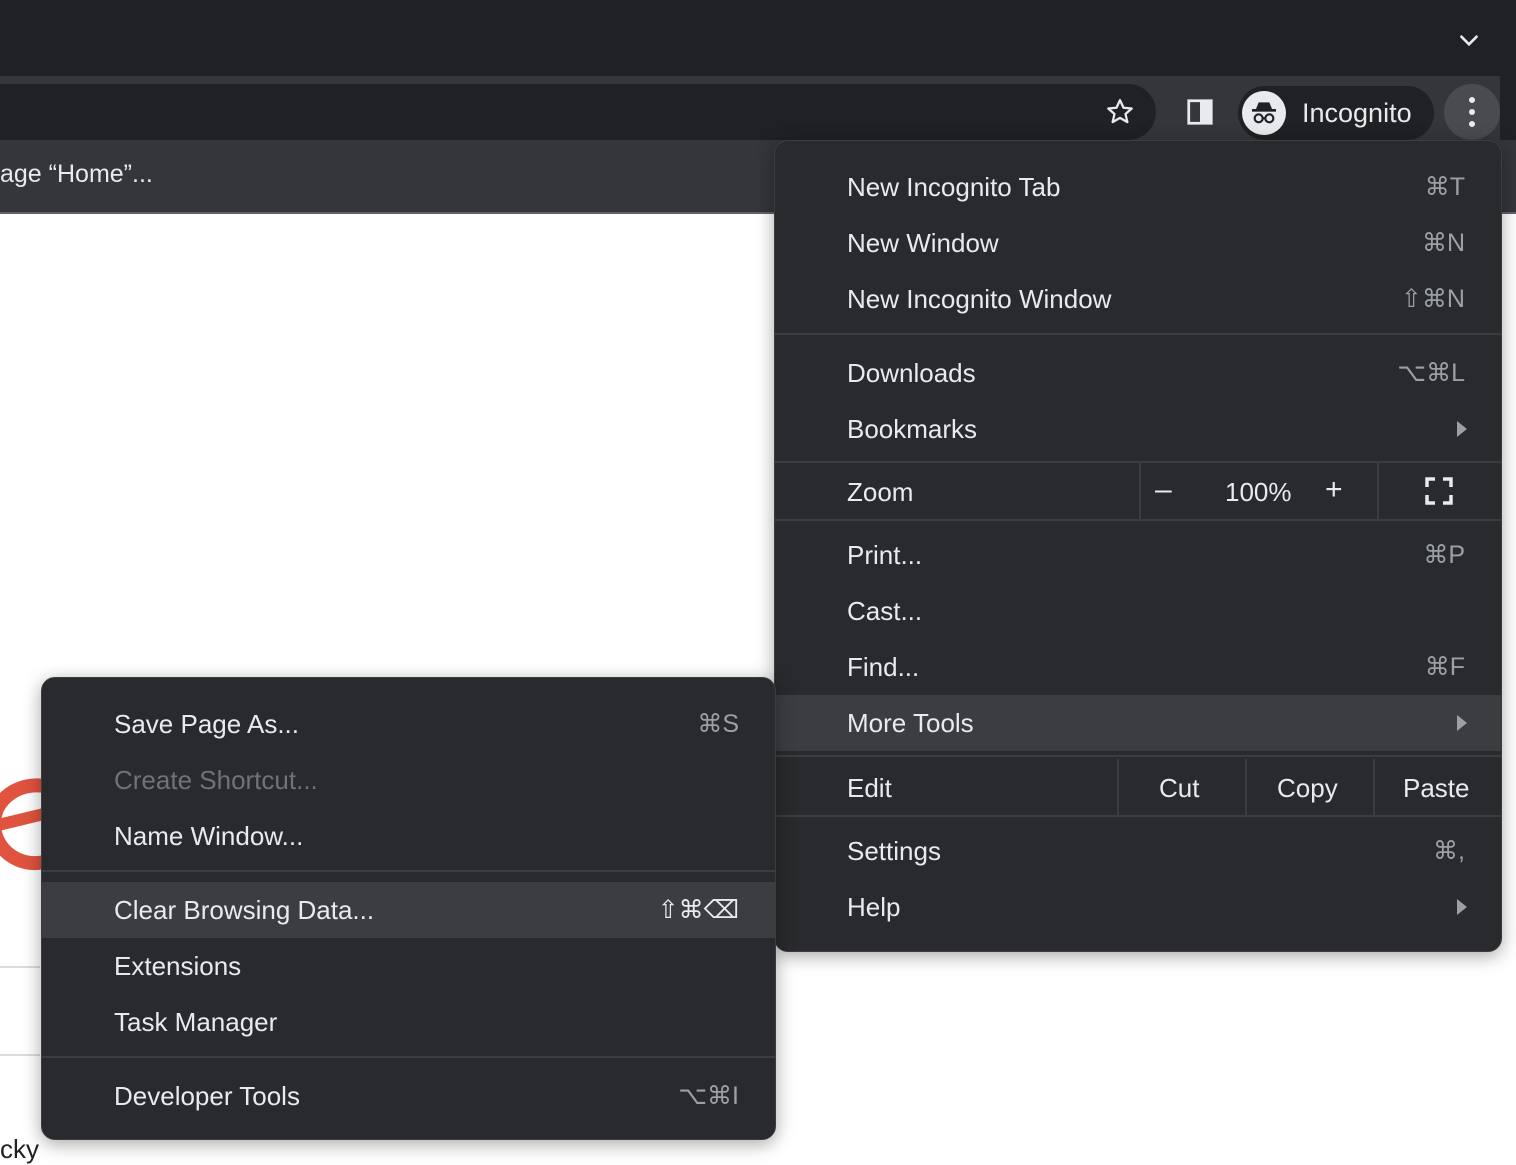 The image size is (1516, 1165). I want to click on menu-item-new-window: New Window ⌘N, so click(1138, 243).